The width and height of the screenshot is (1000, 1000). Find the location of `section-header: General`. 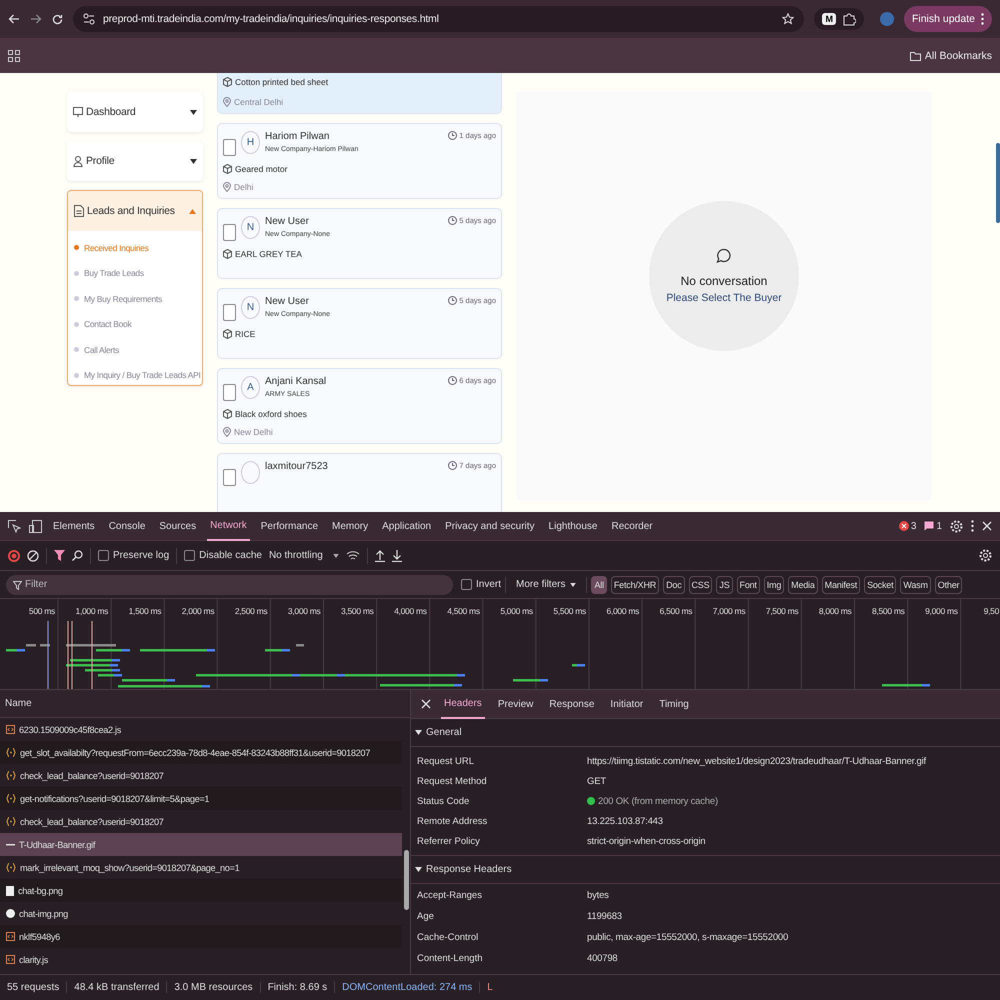

section-header: General is located at coordinates (705, 733).